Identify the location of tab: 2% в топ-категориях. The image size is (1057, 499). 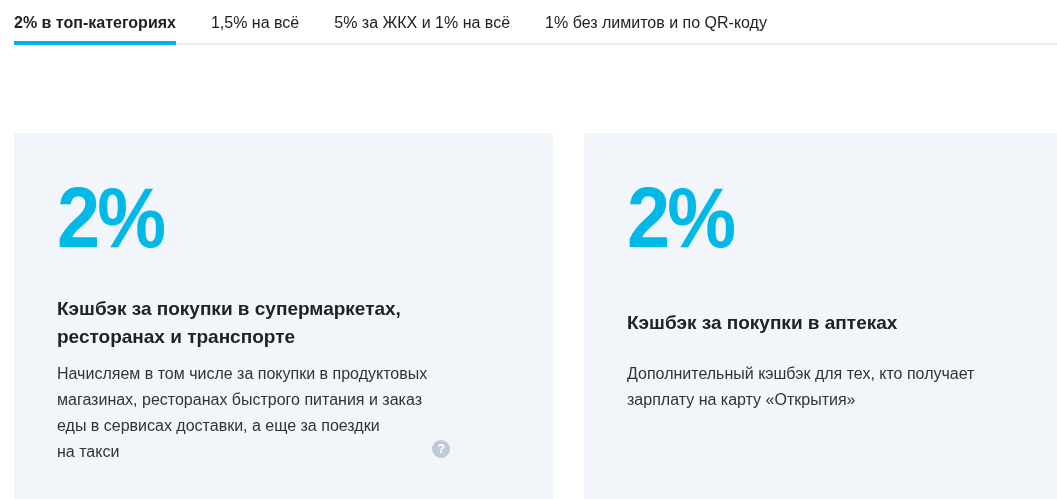
(95, 22).